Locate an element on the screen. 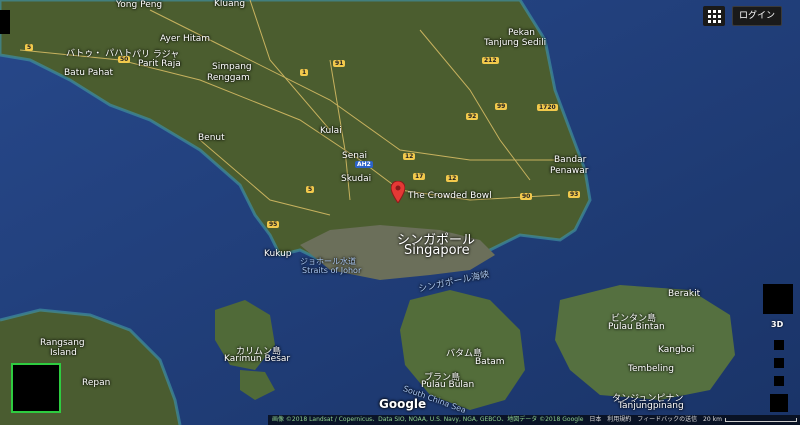 Image resolution: width=800 pixels, height=425 pixels. place-label-kukup: Kukup is located at coordinates (278, 254).